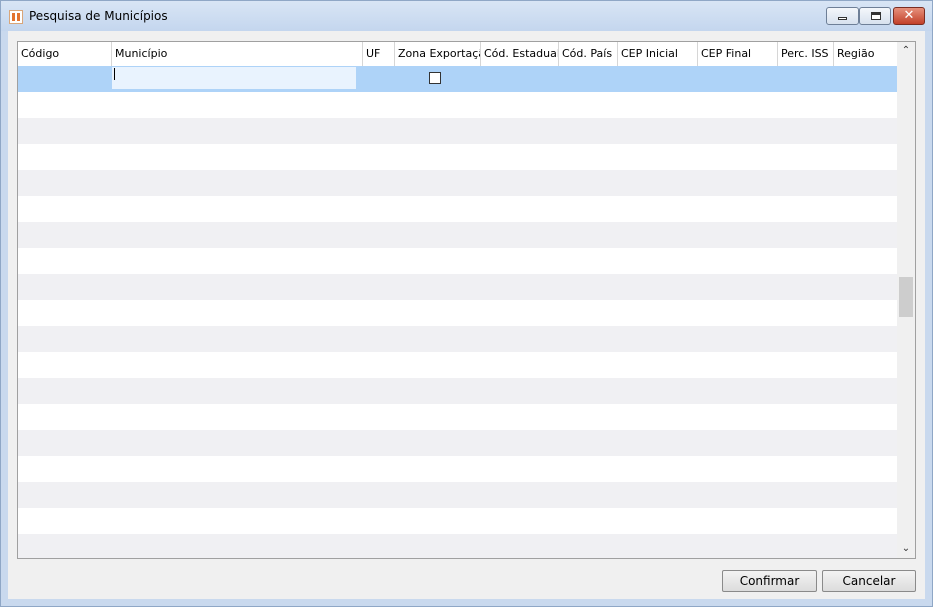  I want to click on vertical-scrollbar: ⌃ ⌄, so click(906, 300).